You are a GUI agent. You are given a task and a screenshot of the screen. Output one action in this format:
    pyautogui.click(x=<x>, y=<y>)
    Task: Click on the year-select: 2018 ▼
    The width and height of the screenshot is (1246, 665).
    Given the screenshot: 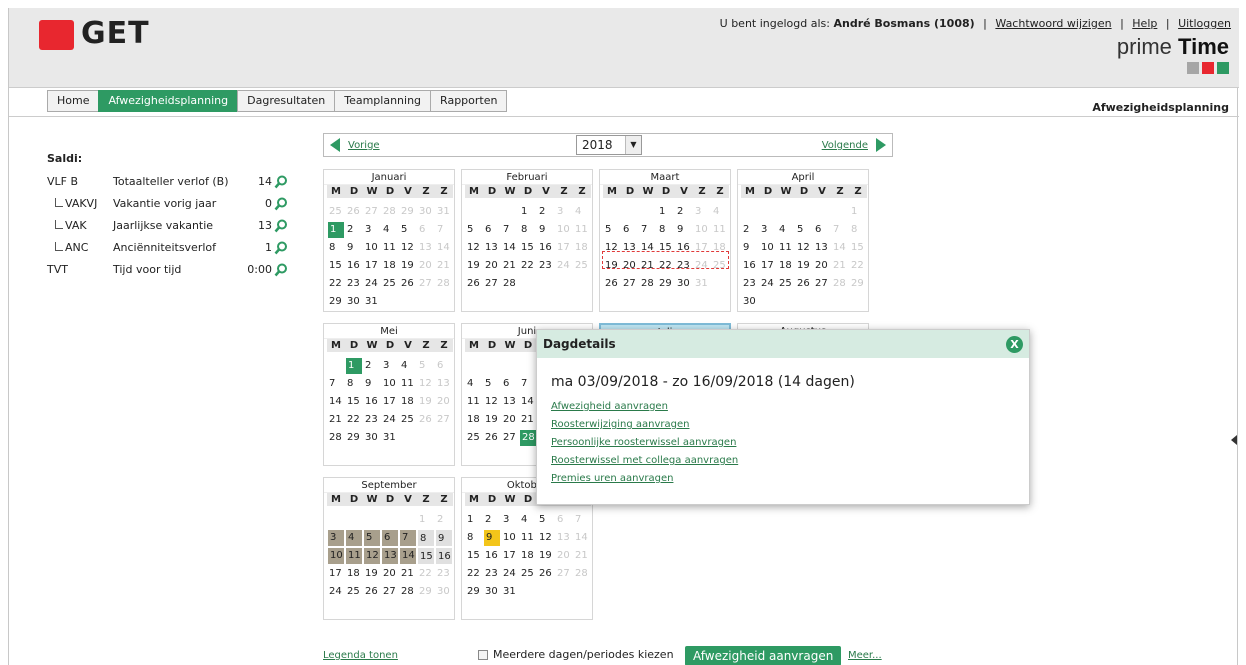 What is the action you would take?
    pyautogui.click(x=609, y=145)
    